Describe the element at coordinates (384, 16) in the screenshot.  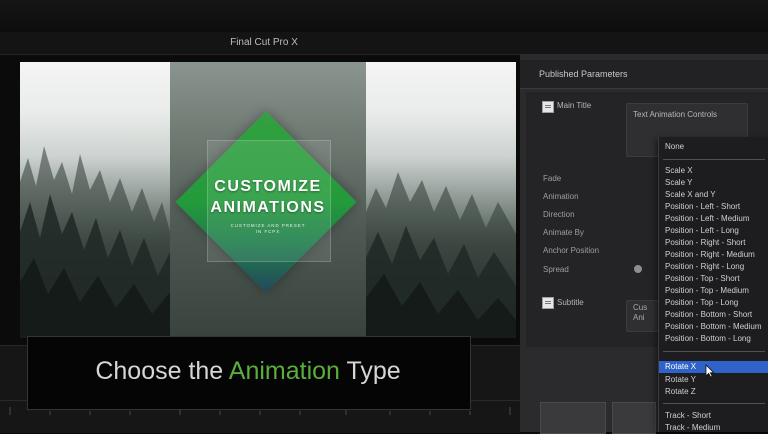
I see `top-toolbar` at that location.